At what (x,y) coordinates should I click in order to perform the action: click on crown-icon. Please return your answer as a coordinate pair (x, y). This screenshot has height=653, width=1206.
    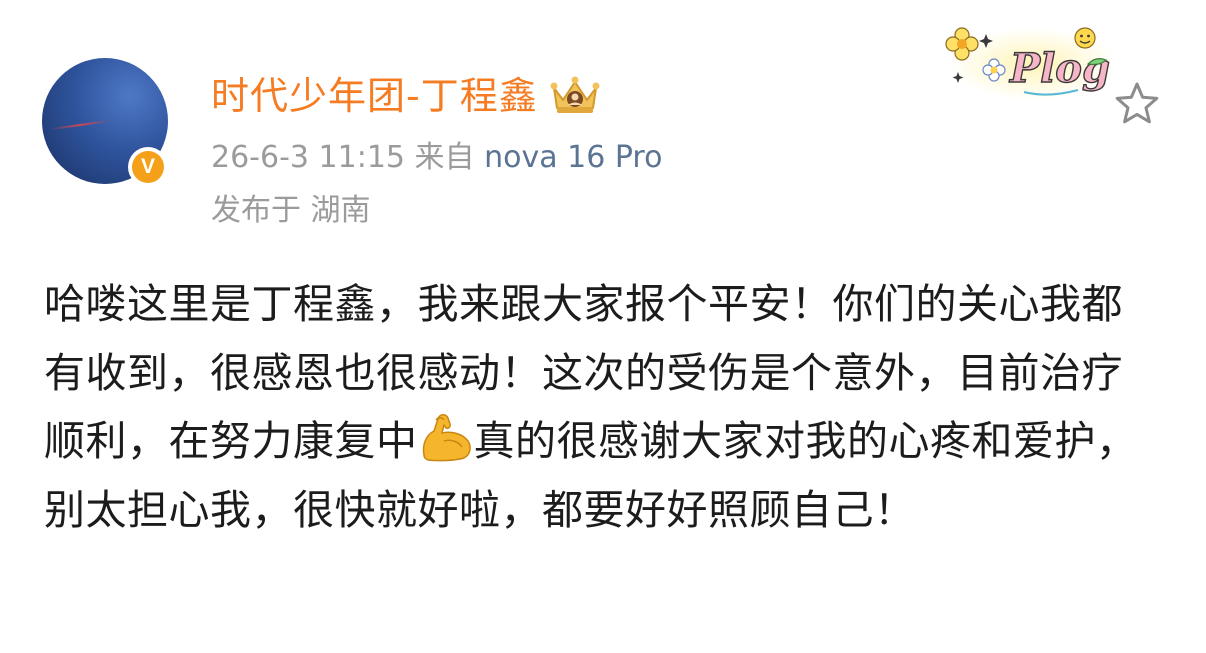
    Looking at the image, I should click on (575, 94).